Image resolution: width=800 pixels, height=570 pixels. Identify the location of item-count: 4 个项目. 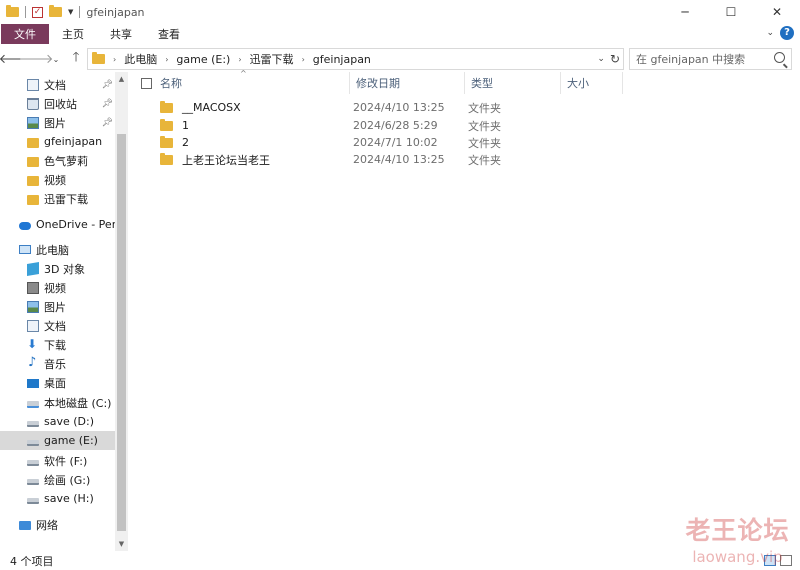
(32, 561).